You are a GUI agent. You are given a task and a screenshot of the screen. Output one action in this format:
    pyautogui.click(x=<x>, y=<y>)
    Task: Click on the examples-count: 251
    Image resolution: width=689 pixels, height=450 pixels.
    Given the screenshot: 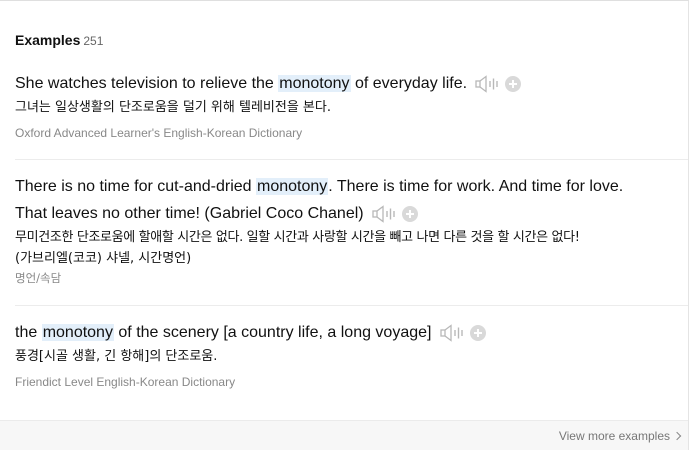 What is the action you would take?
    pyautogui.click(x=93, y=41)
    